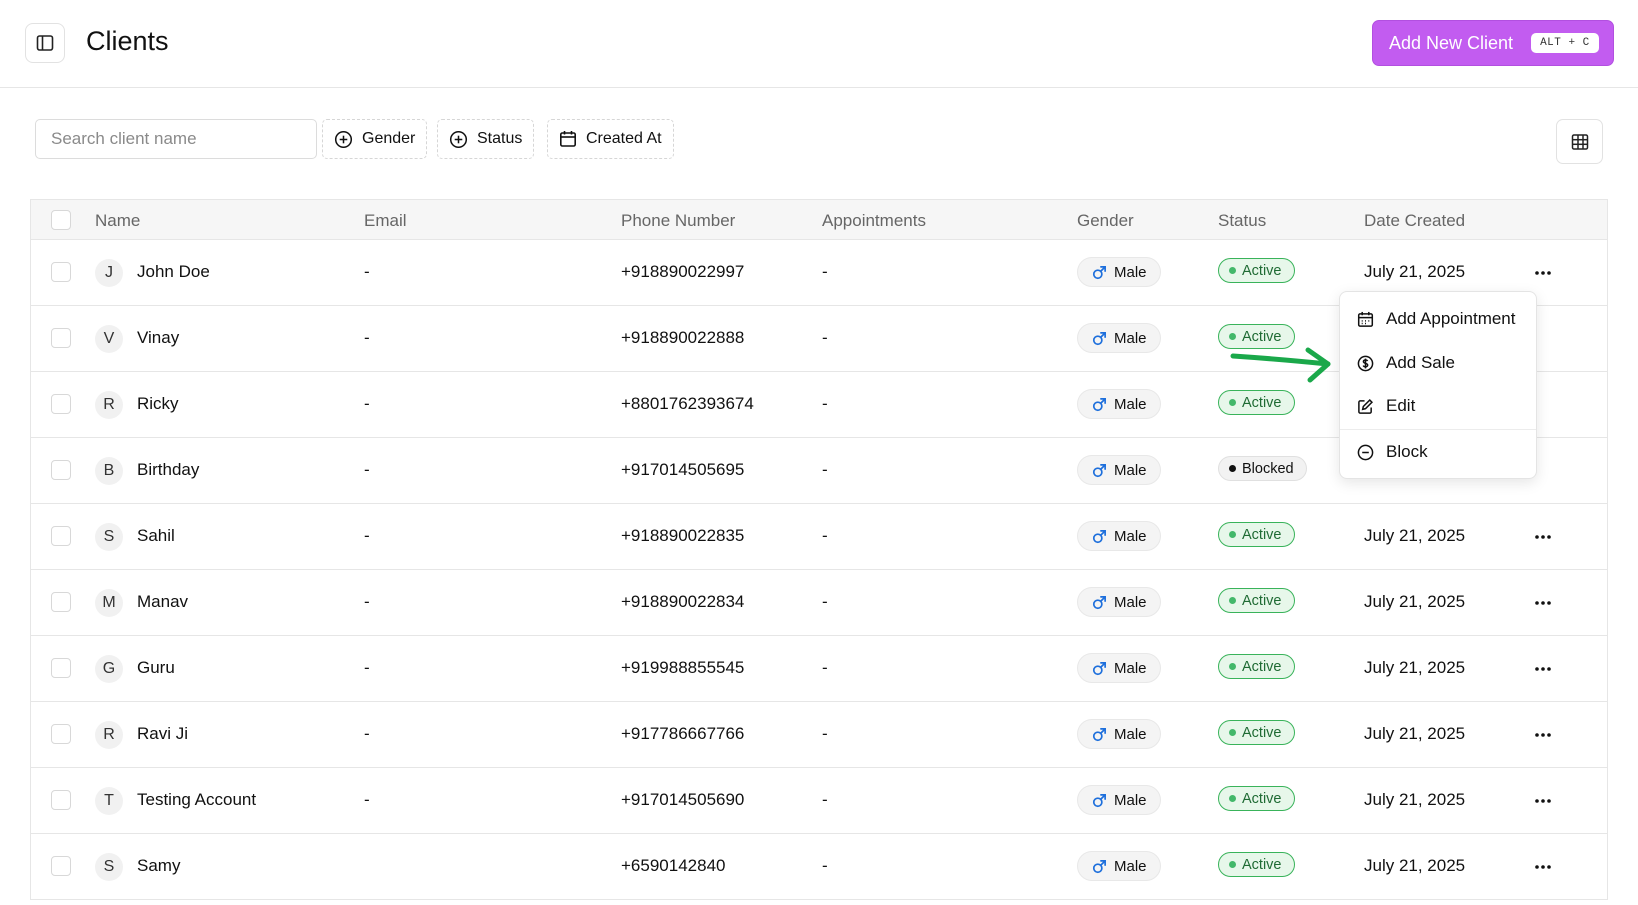 This screenshot has width=1638, height=905. Describe the element at coordinates (109, 735) in the screenshot. I see `avatar: R` at that location.